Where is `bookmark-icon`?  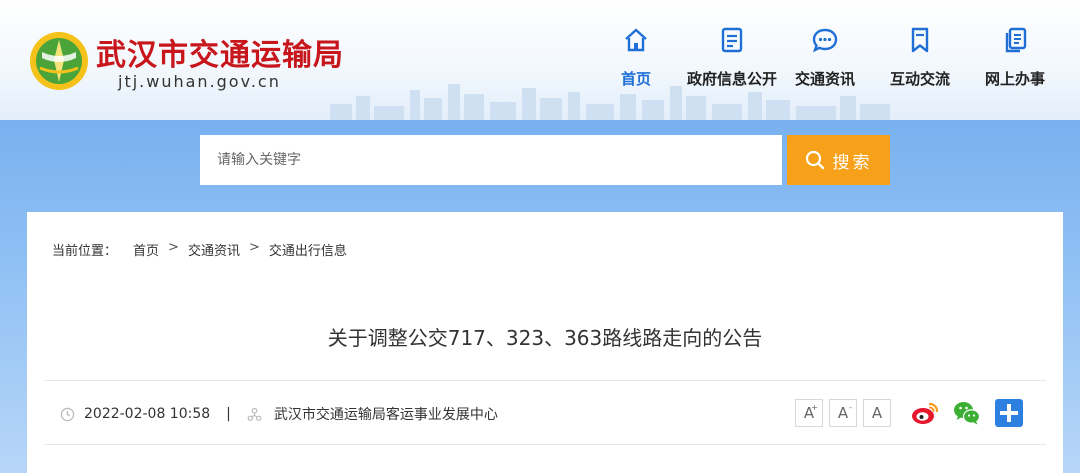
bookmark-icon is located at coordinates (920, 40).